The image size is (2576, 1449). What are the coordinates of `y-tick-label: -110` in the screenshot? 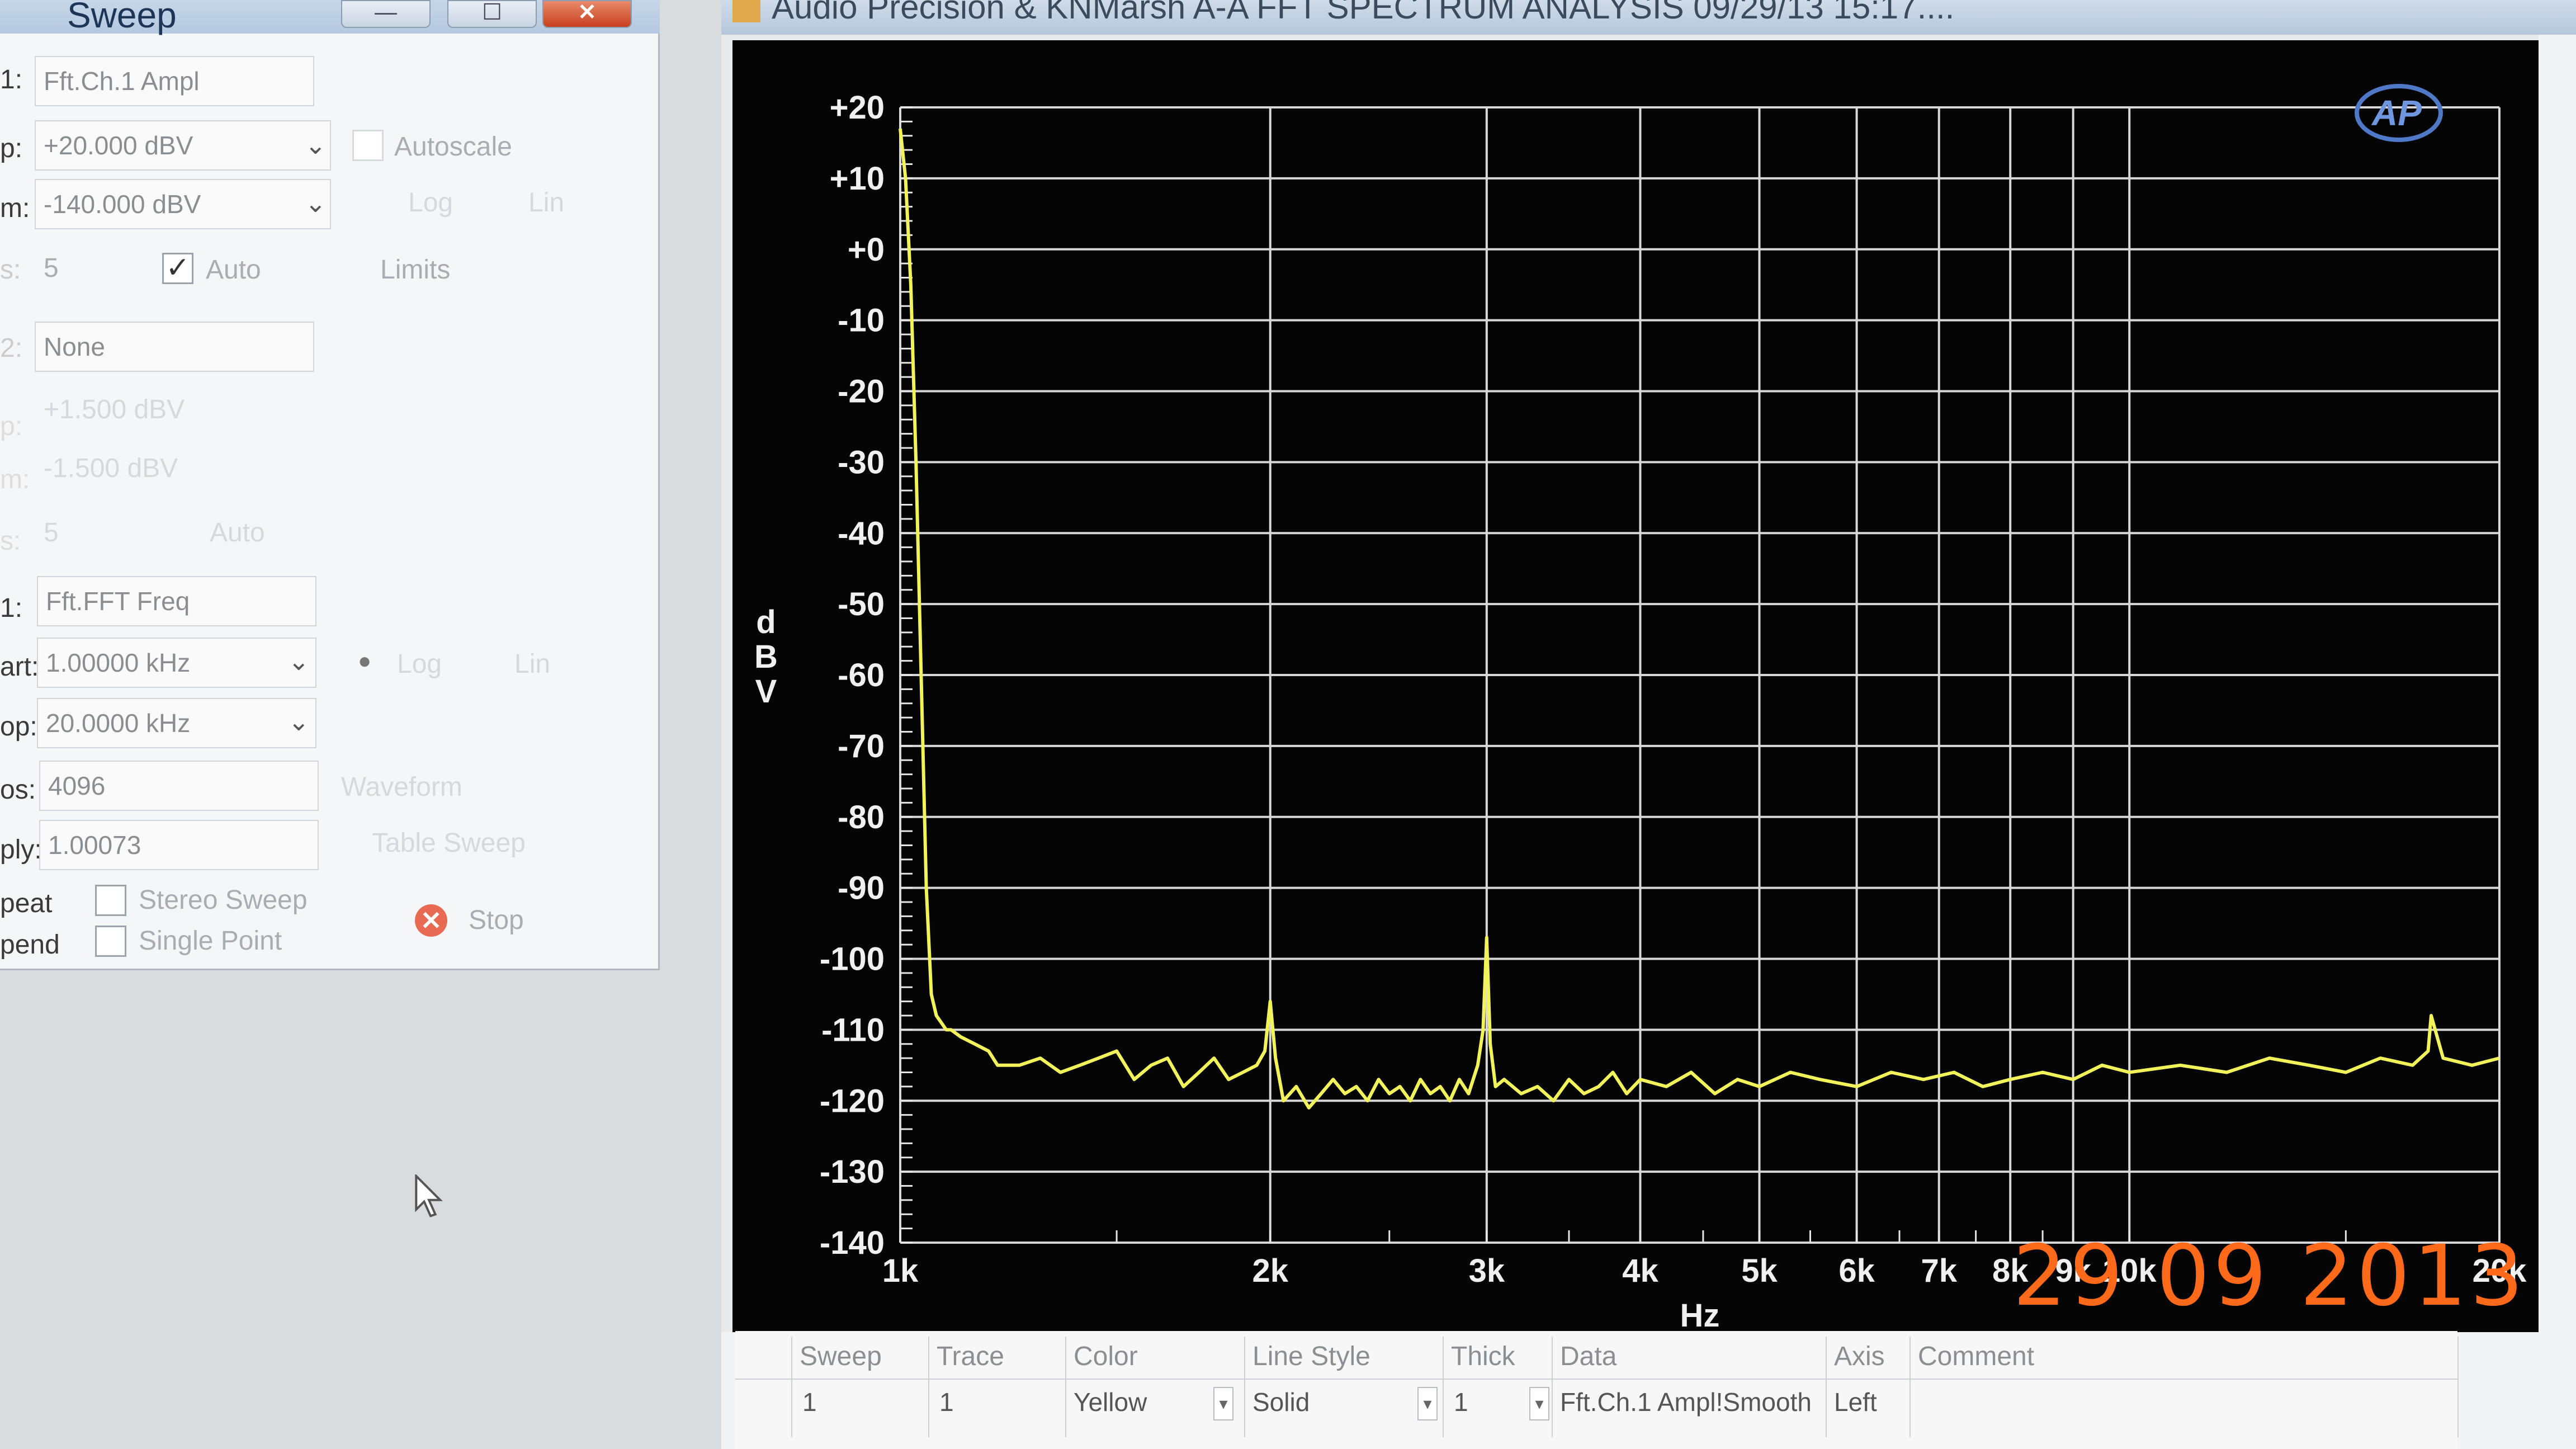 It's located at (853, 1030).